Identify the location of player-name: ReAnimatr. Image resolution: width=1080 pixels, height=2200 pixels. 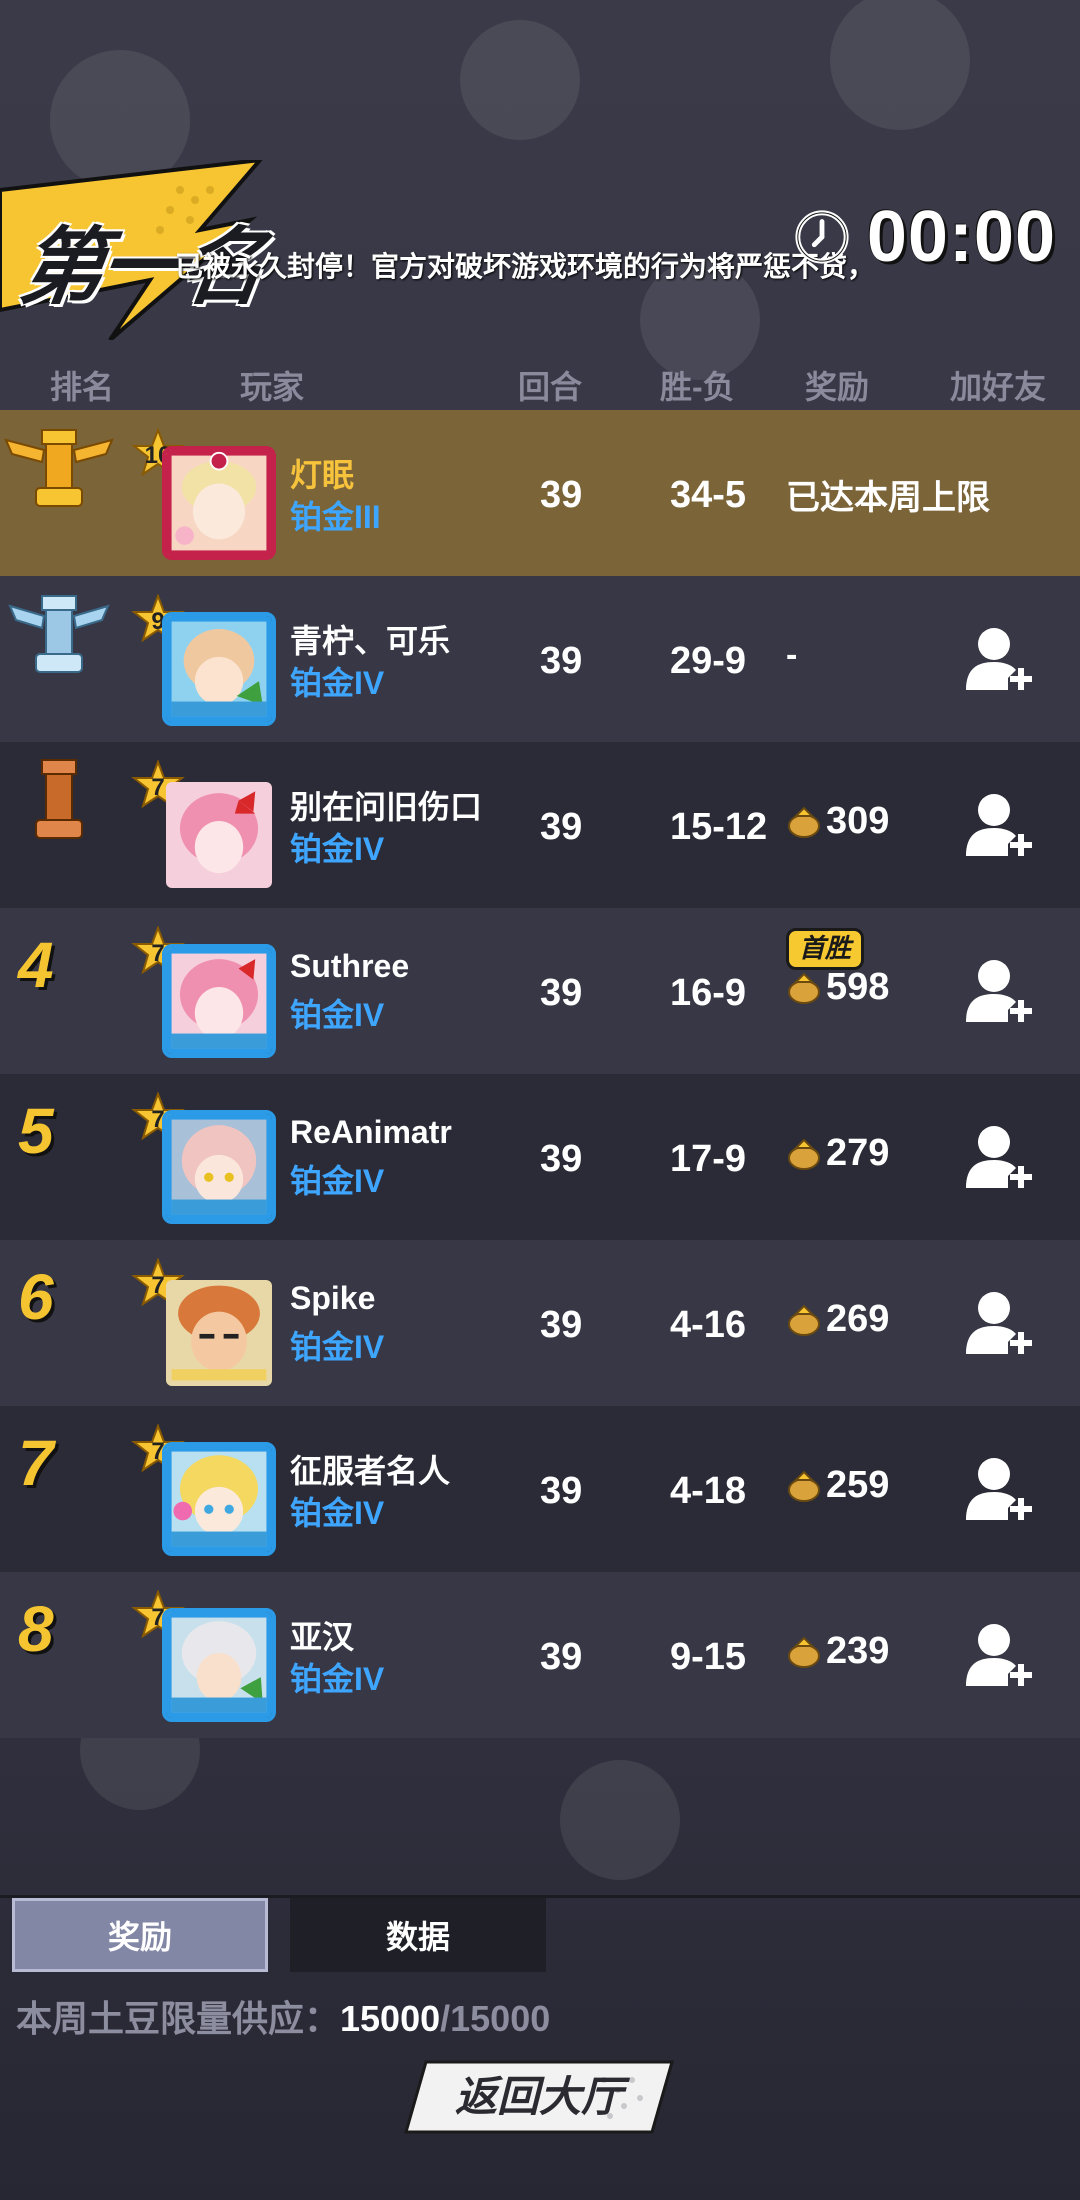
(371, 1132).